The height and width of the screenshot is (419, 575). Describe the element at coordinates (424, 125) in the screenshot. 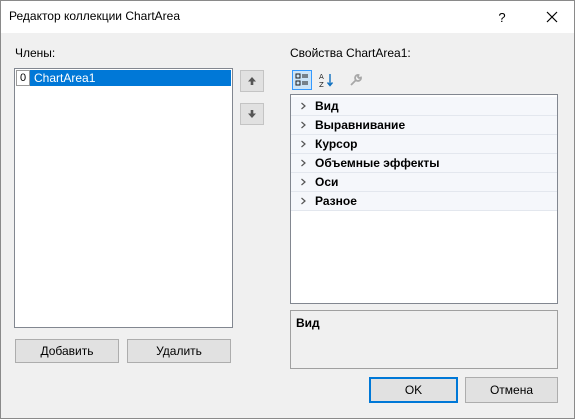

I see `category-row-alignment: Выравнивание` at that location.